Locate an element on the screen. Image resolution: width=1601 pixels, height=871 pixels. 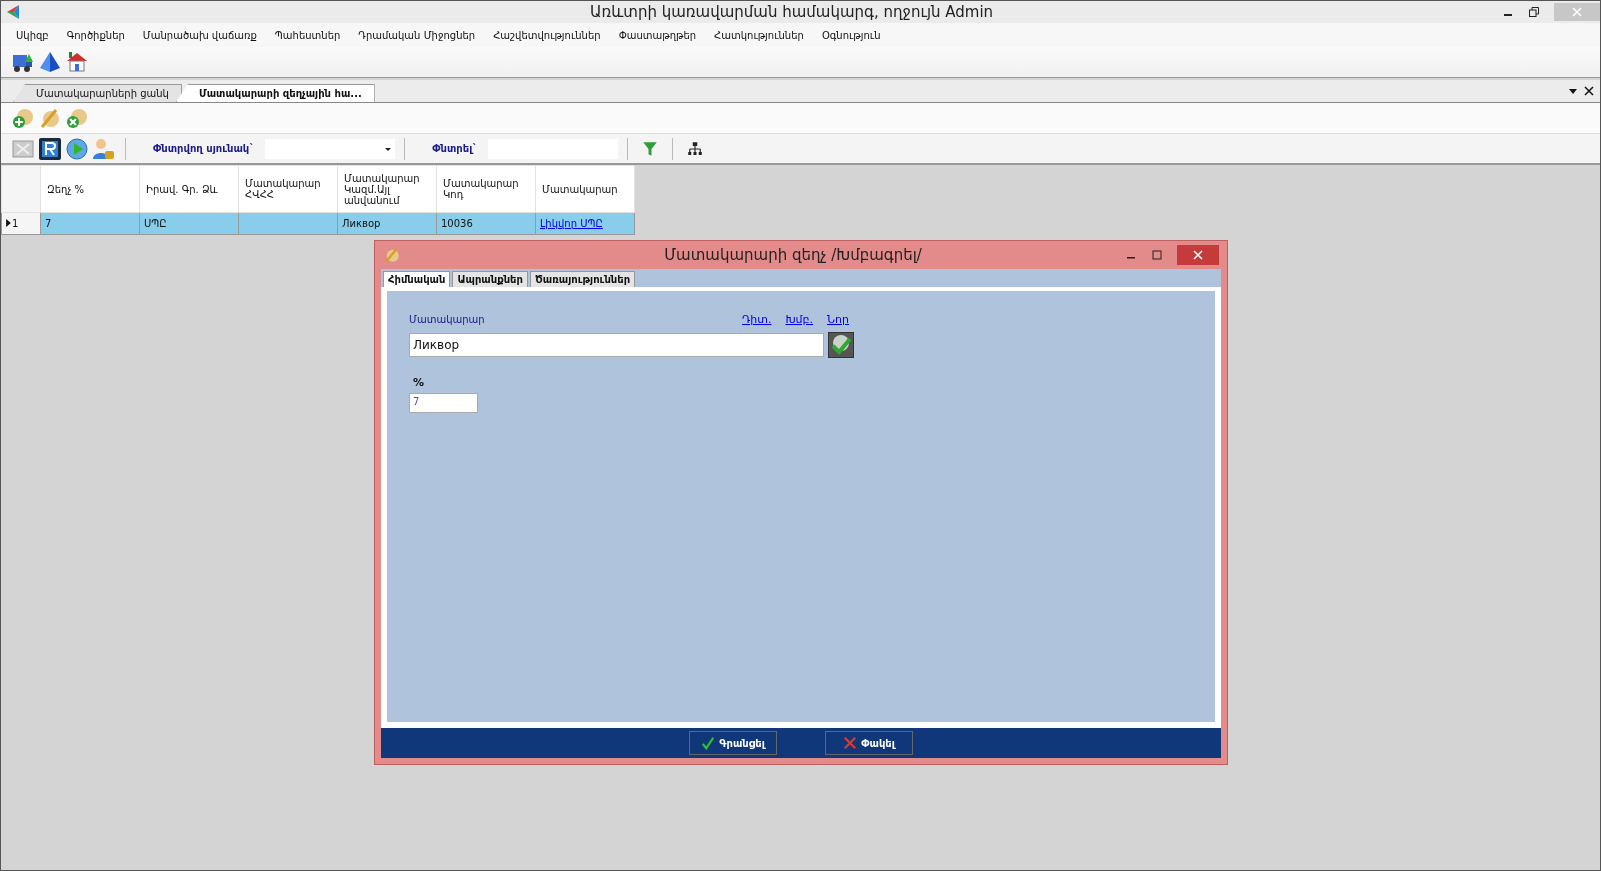
maximize-icon is located at coordinates (1157, 255).